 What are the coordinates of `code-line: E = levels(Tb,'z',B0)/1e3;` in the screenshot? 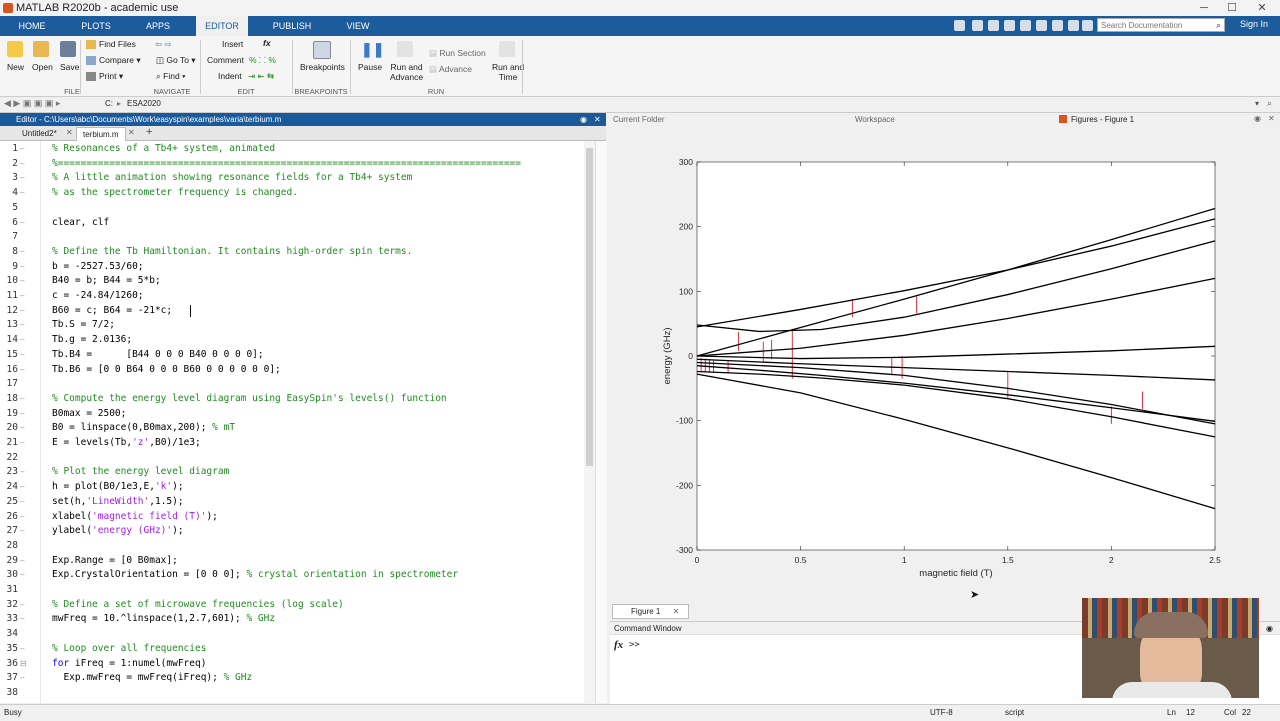 It's located at (126, 442).